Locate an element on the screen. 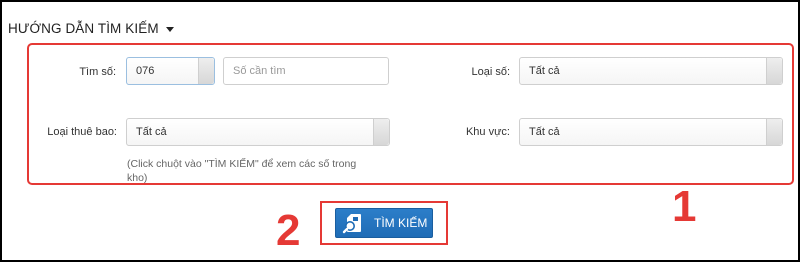 The width and height of the screenshot is (800, 262). page-title: HƯỚNG DẪN TÌM KIẾM is located at coordinates (83, 28).